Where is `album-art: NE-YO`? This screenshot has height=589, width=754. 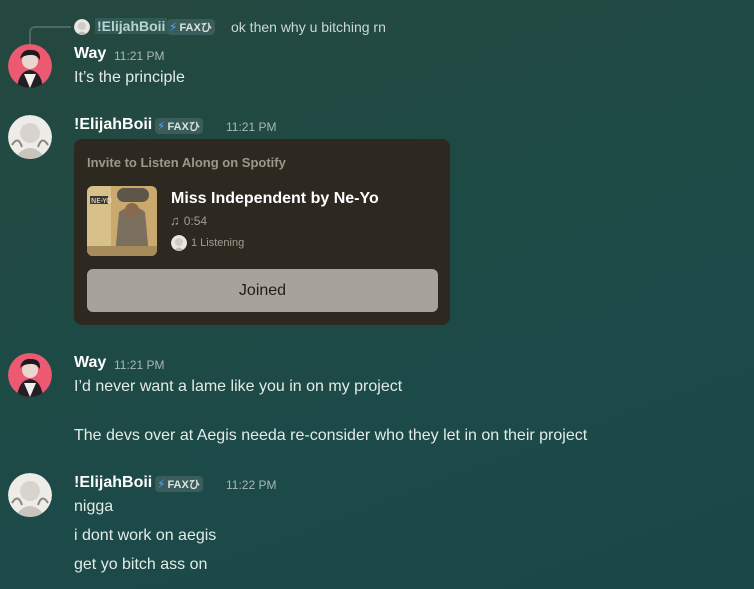
album-art: NE-YO is located at coordinates (122, 221).